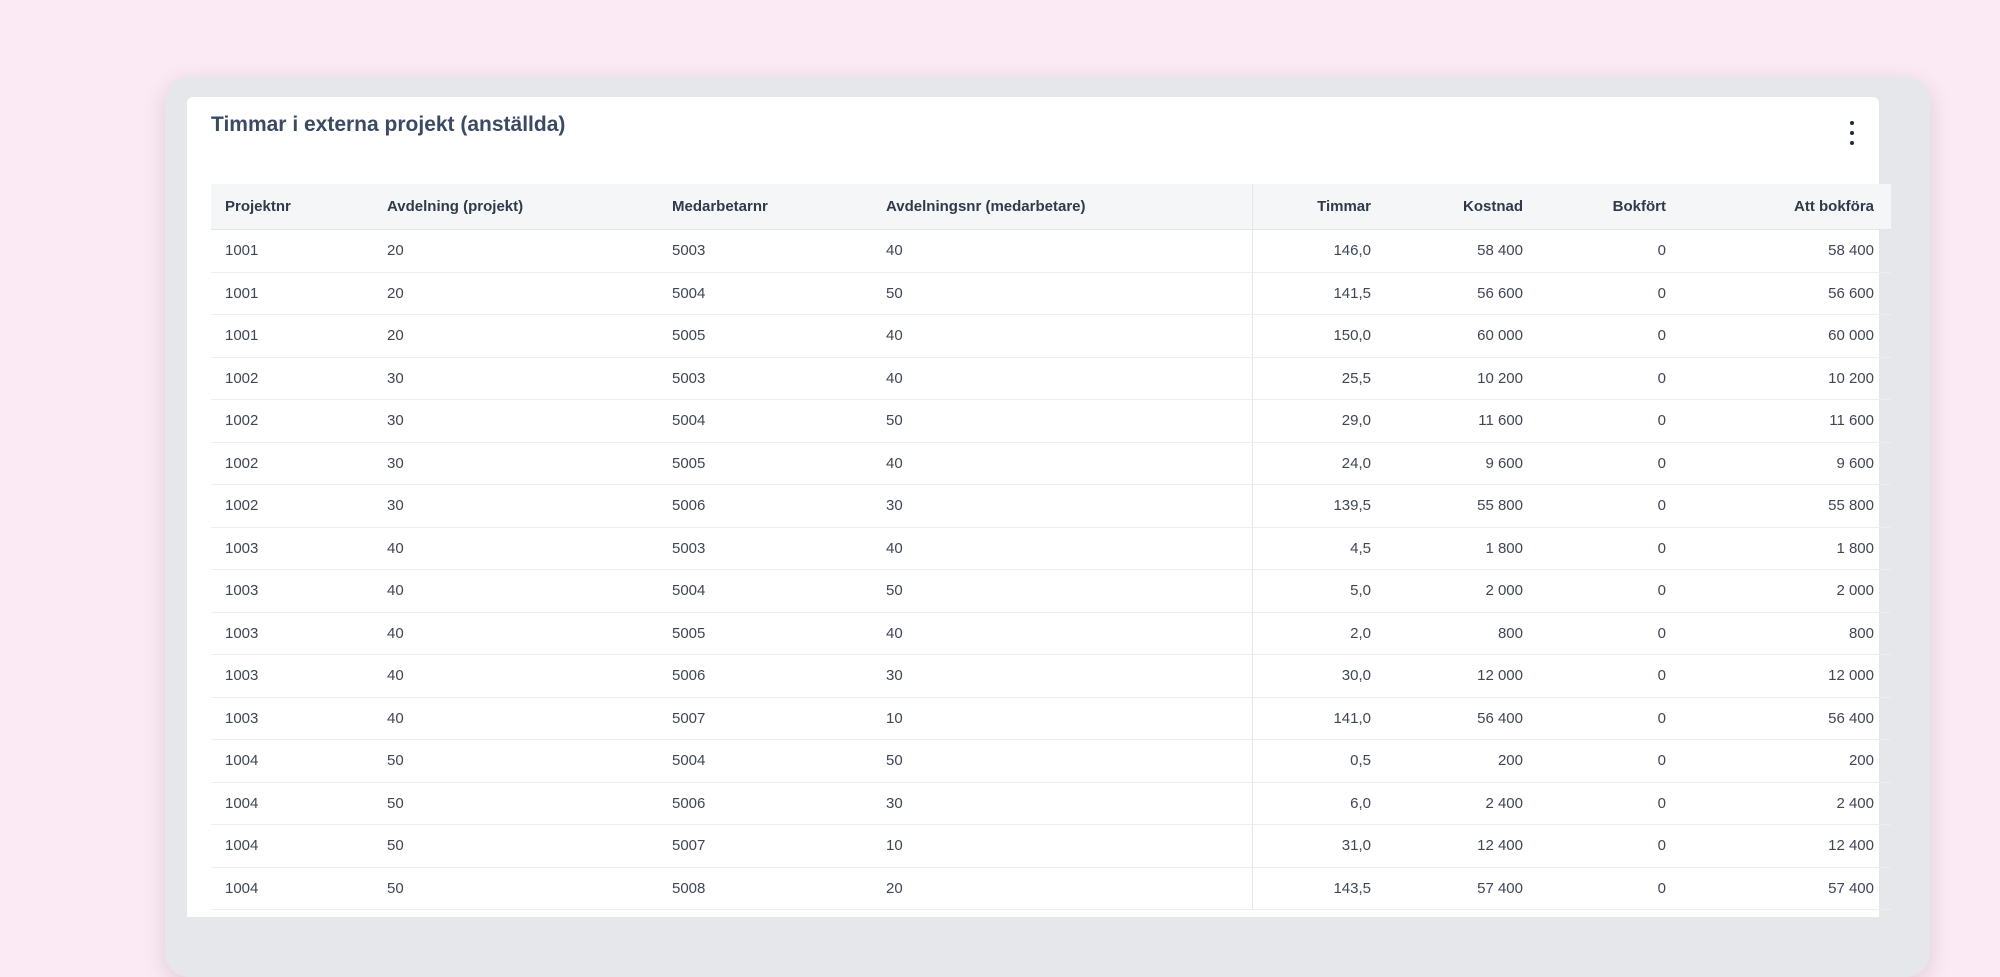  Describe the element at coordinates (1319, 888) in the screenshot. I see `cell-timmar: 143,5` at that location.